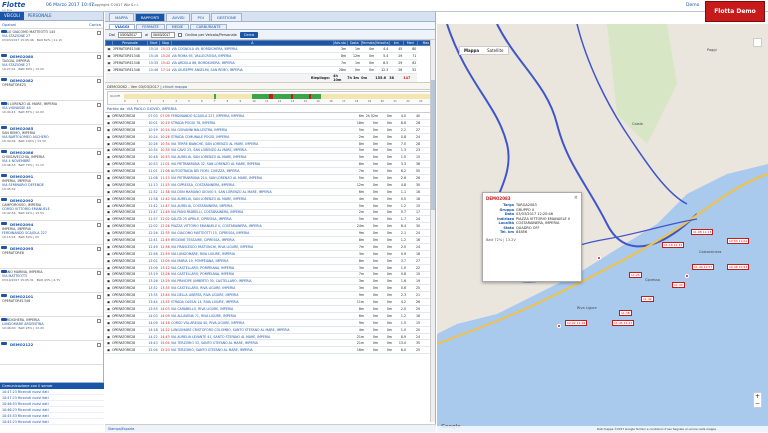  Describe the element at coordinates (368, 43) in the screenshot. I see `column-header: Fermata` at that location.